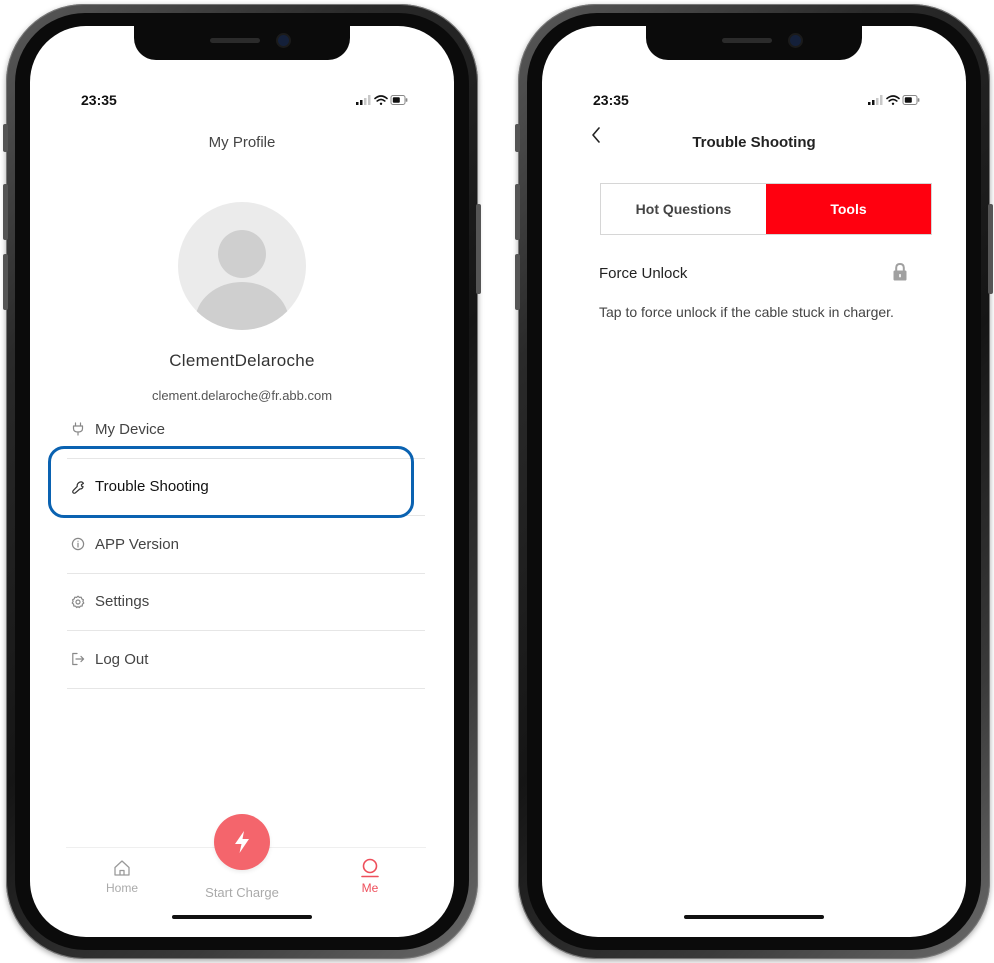 Image resolution: width=994 pixels, height=963 pixels. Describe the element at coordinates (122, 659) in the screenshot. I see `menu-item-label: Log Out` at that location.